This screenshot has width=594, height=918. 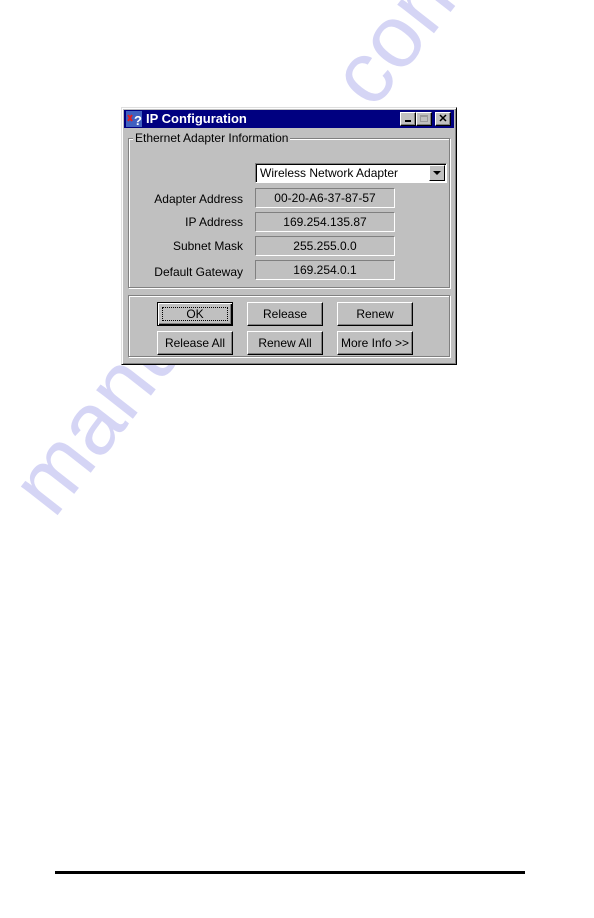 What do you see at coordinates (289, 119) in the screenshot?
I see `title-bar: ? IP Configuration ✕` at bounding box center [289, 119].